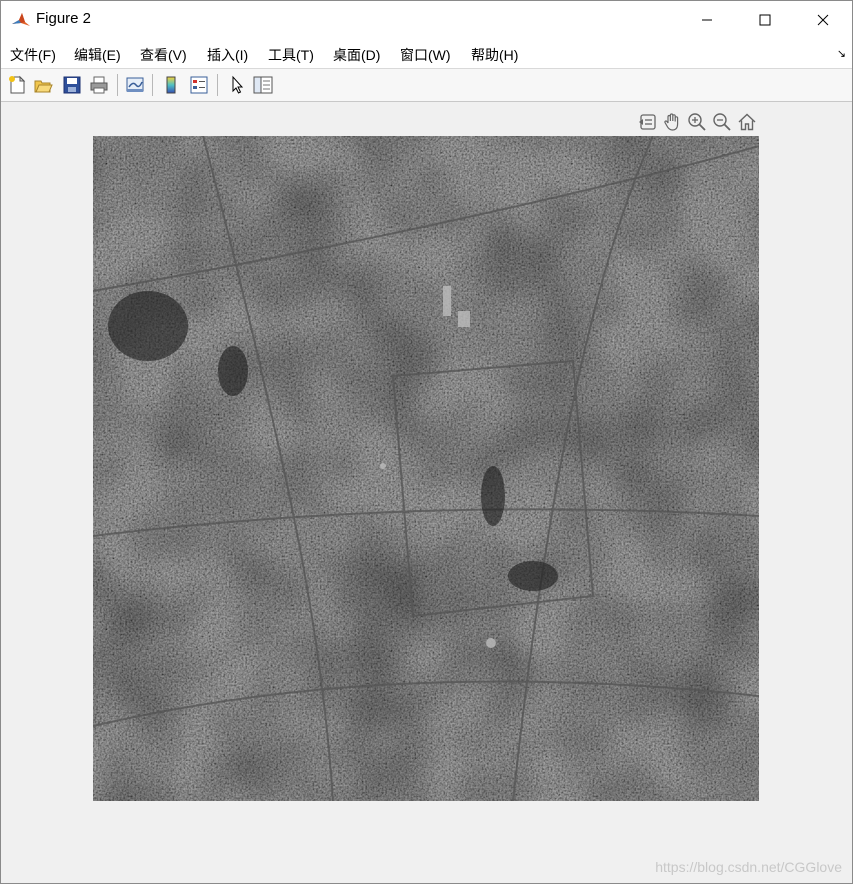  What do you see at coordinates (33, 55) in the screenshot?
I see `menu-file: 文件(F)` at bounding box center [33, 55].